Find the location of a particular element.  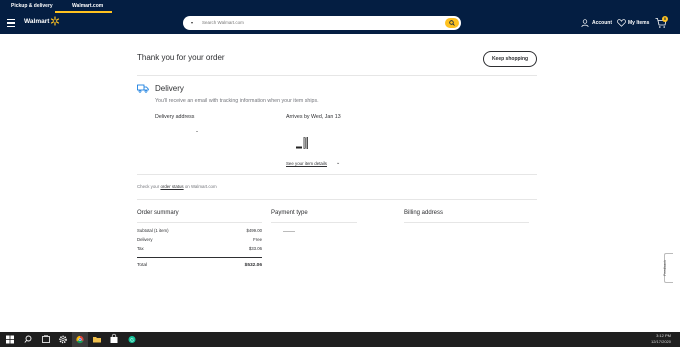

account-button: Account is located at coordinates (596, 23).